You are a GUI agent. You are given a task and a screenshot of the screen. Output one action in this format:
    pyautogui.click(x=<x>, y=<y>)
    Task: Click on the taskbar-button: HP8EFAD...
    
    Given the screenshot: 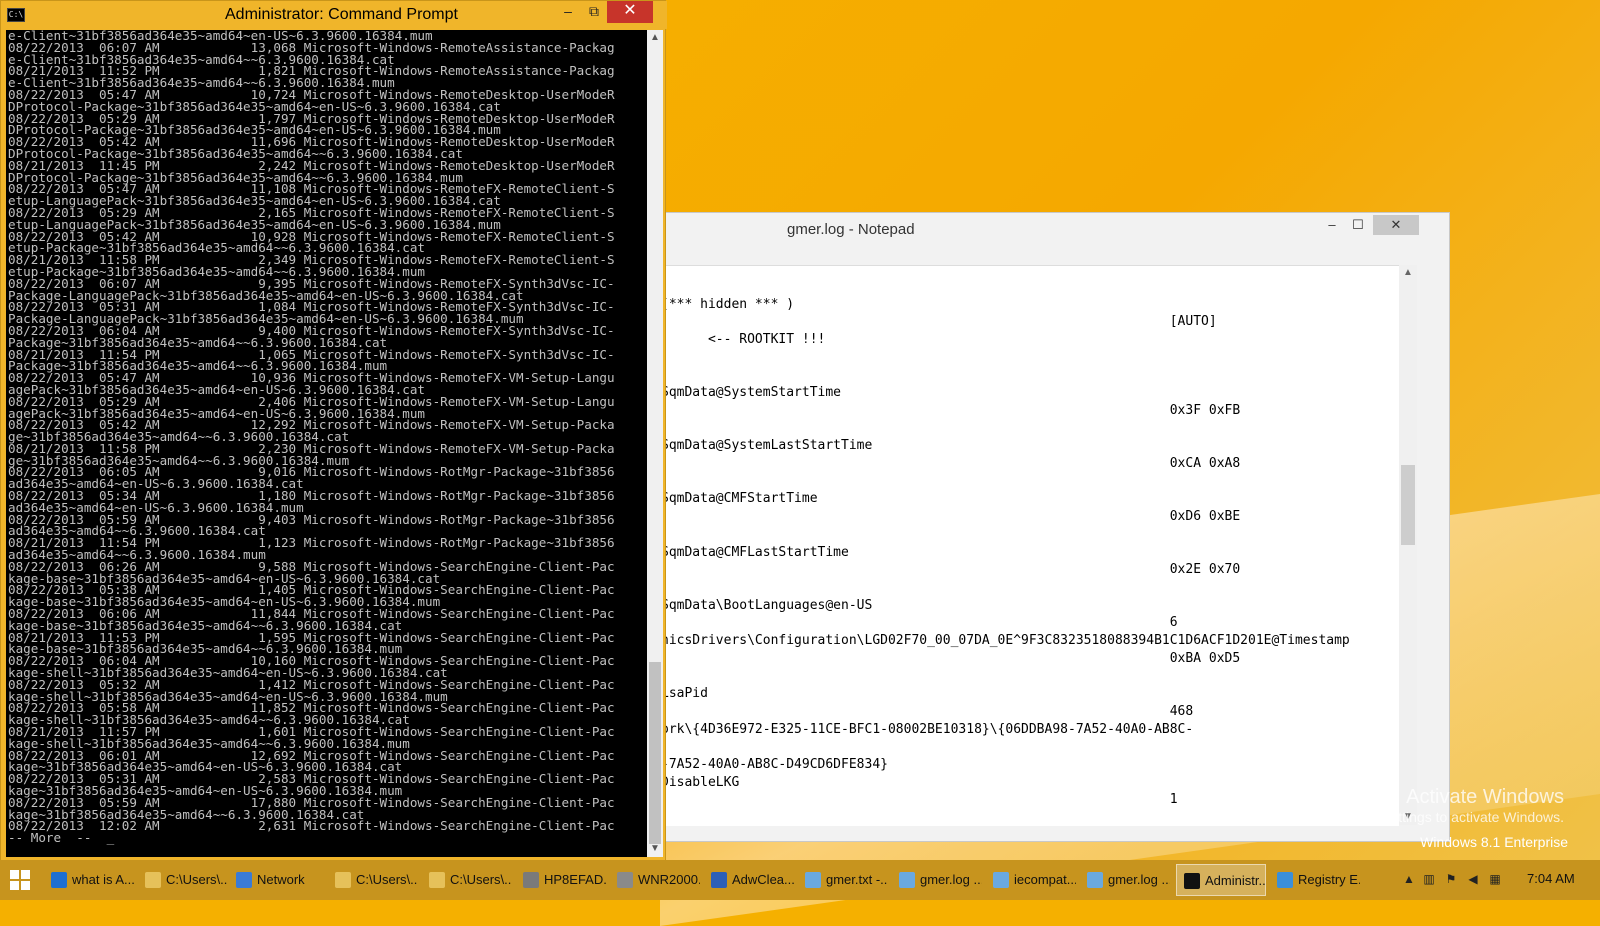 What is the action you would take?
    pyautogui.click(x=561, y=880)
    